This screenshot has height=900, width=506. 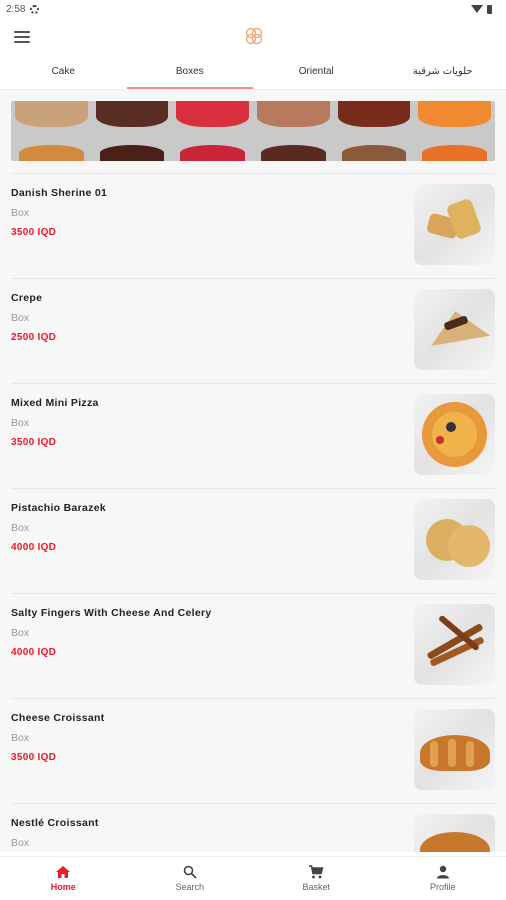 I want to click on product-price: 2500 IQD, so click(x=34, y=337).